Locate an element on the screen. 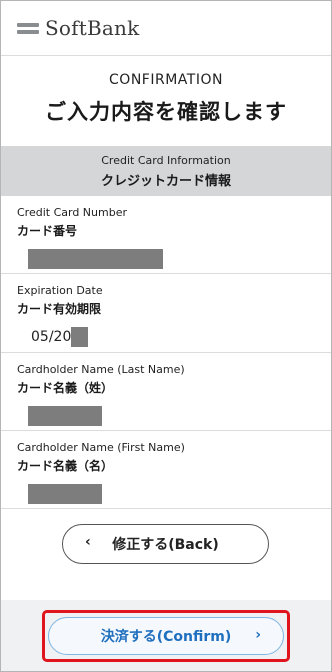 This screenshot has height=672, width=332. field-label-jp: カード名義（名） is located at coordinates (65, 466).